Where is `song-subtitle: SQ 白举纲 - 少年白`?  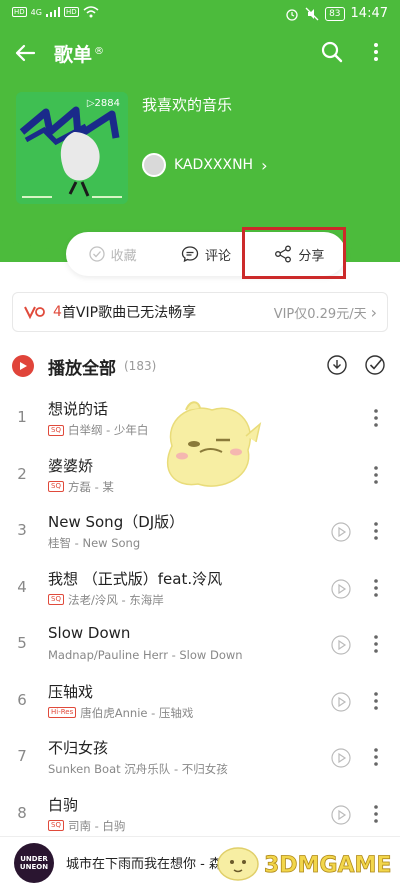 song-subtitle: SQ 白举纲 - 少年白 is located at coordinates (98, 430).